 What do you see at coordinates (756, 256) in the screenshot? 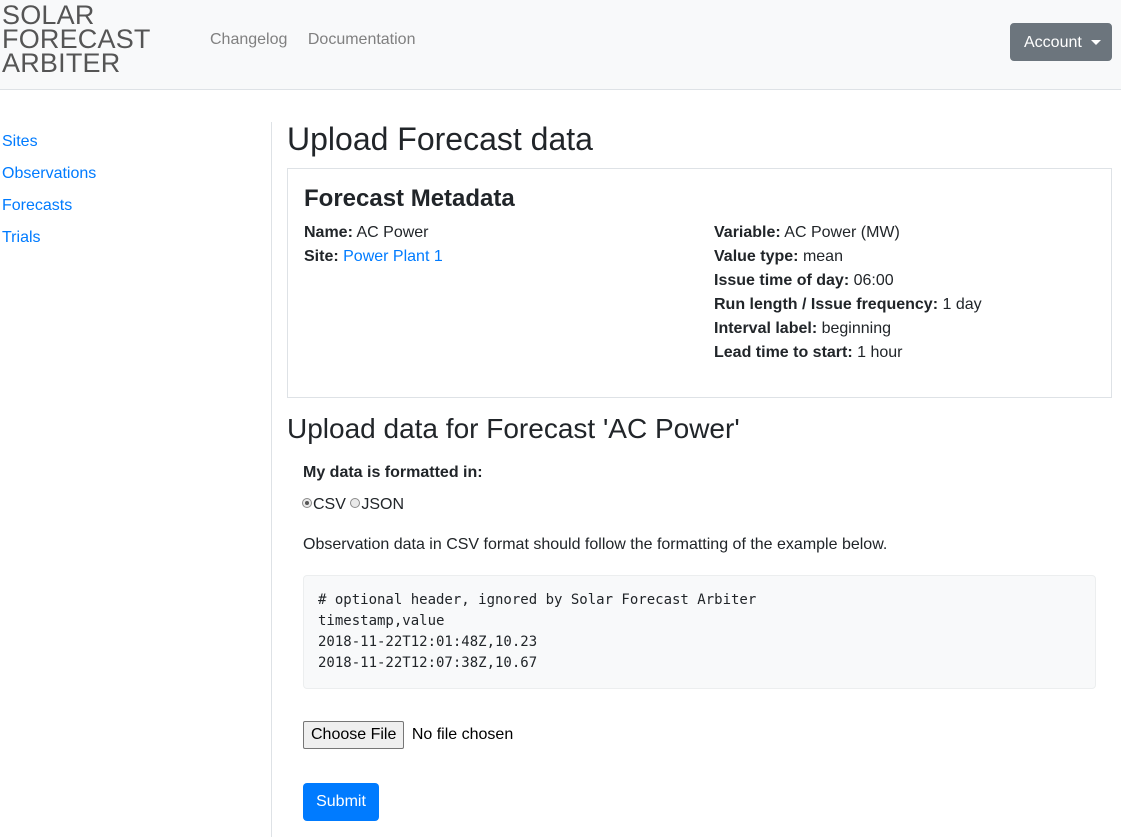
I see `value-type-label: Value type:` at bounding box center [756, 256].